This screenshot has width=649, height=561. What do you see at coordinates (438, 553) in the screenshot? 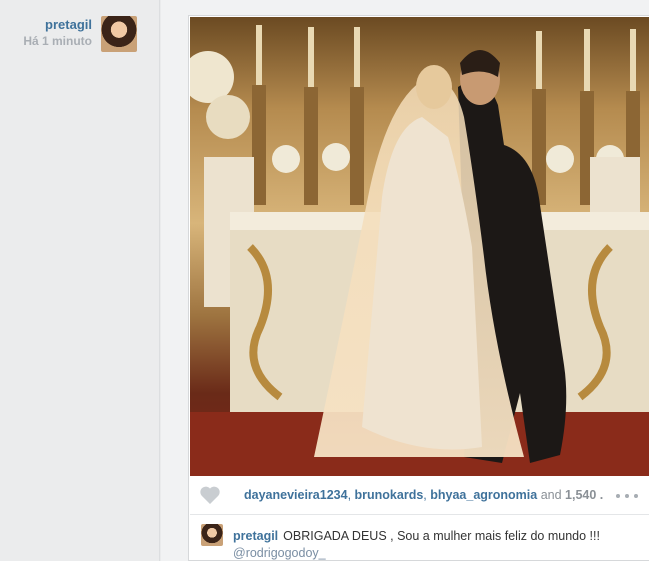
I see `caption-mention: @rodrigogodoy_` at bounding box center [438, 553].